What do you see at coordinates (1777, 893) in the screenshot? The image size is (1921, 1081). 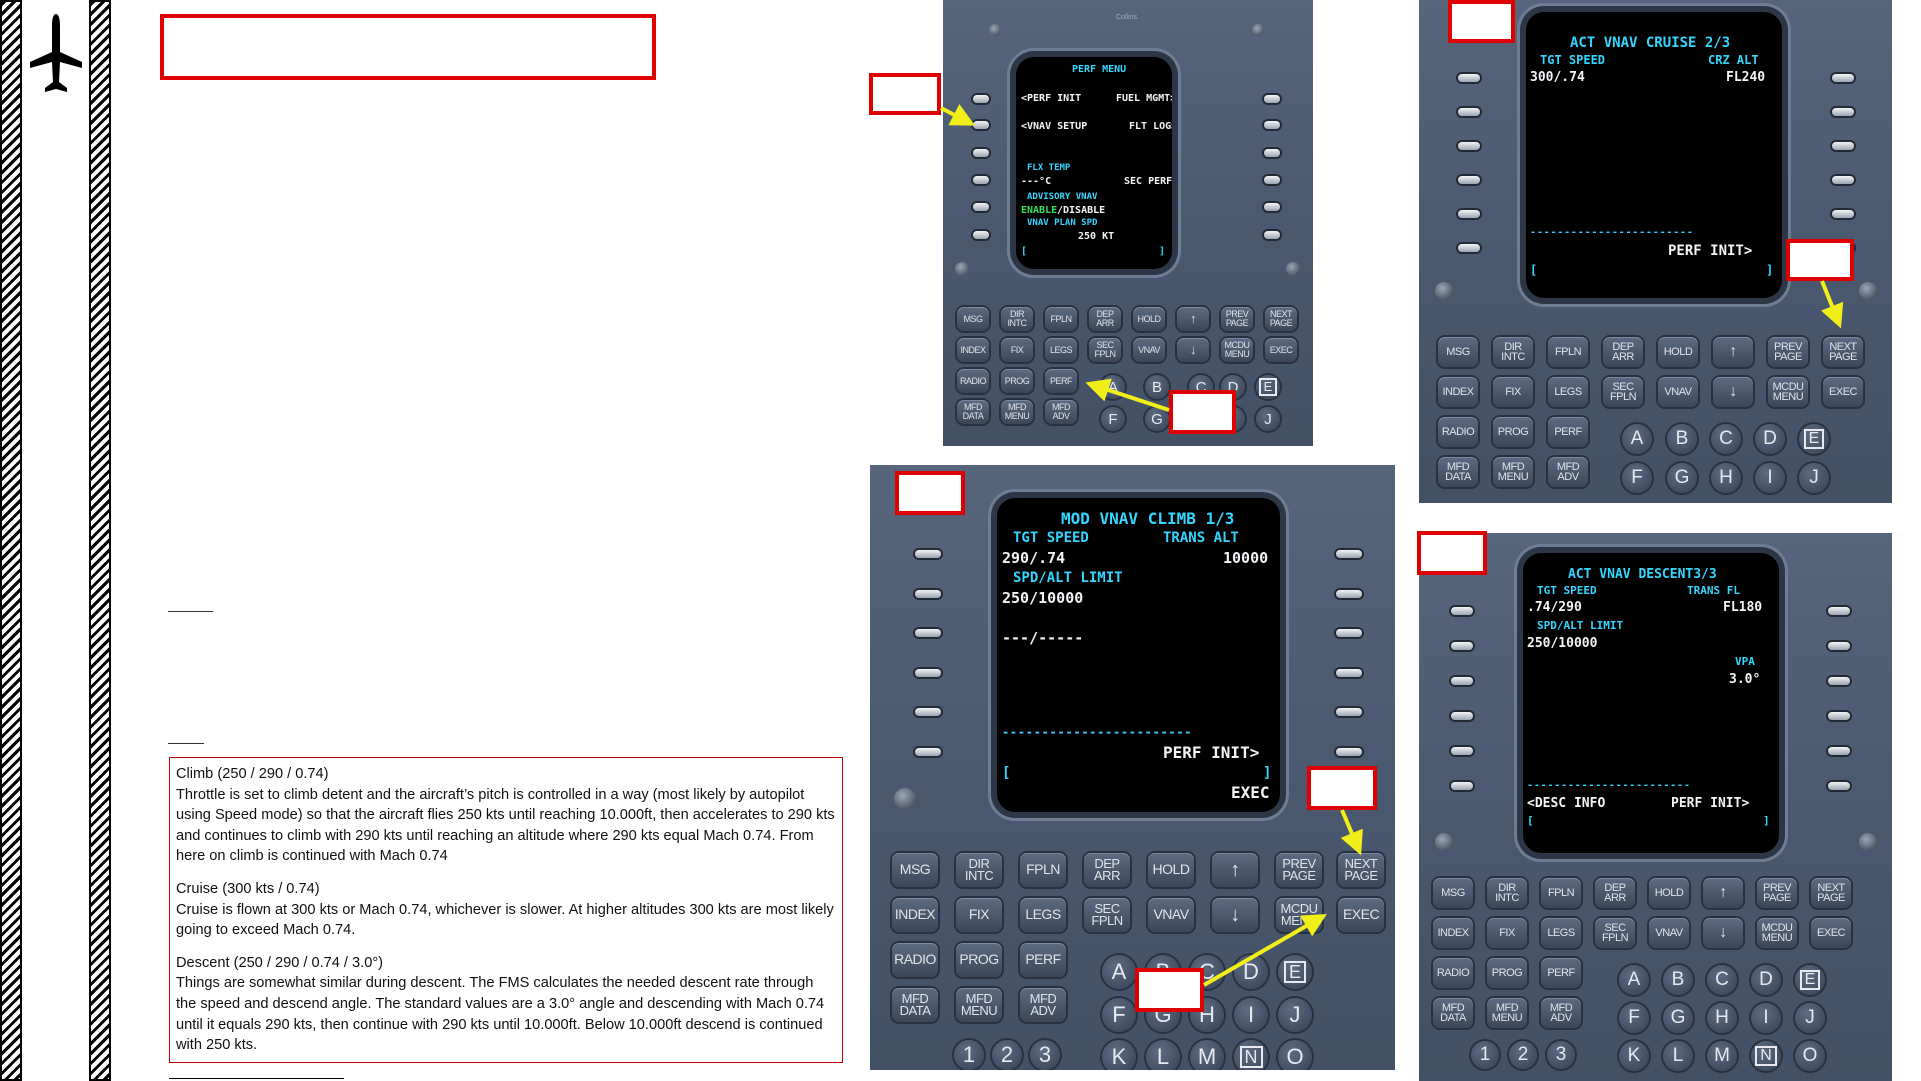 I see `key-prev-page: PREV PAGE` at bounding box center [1777, 893].